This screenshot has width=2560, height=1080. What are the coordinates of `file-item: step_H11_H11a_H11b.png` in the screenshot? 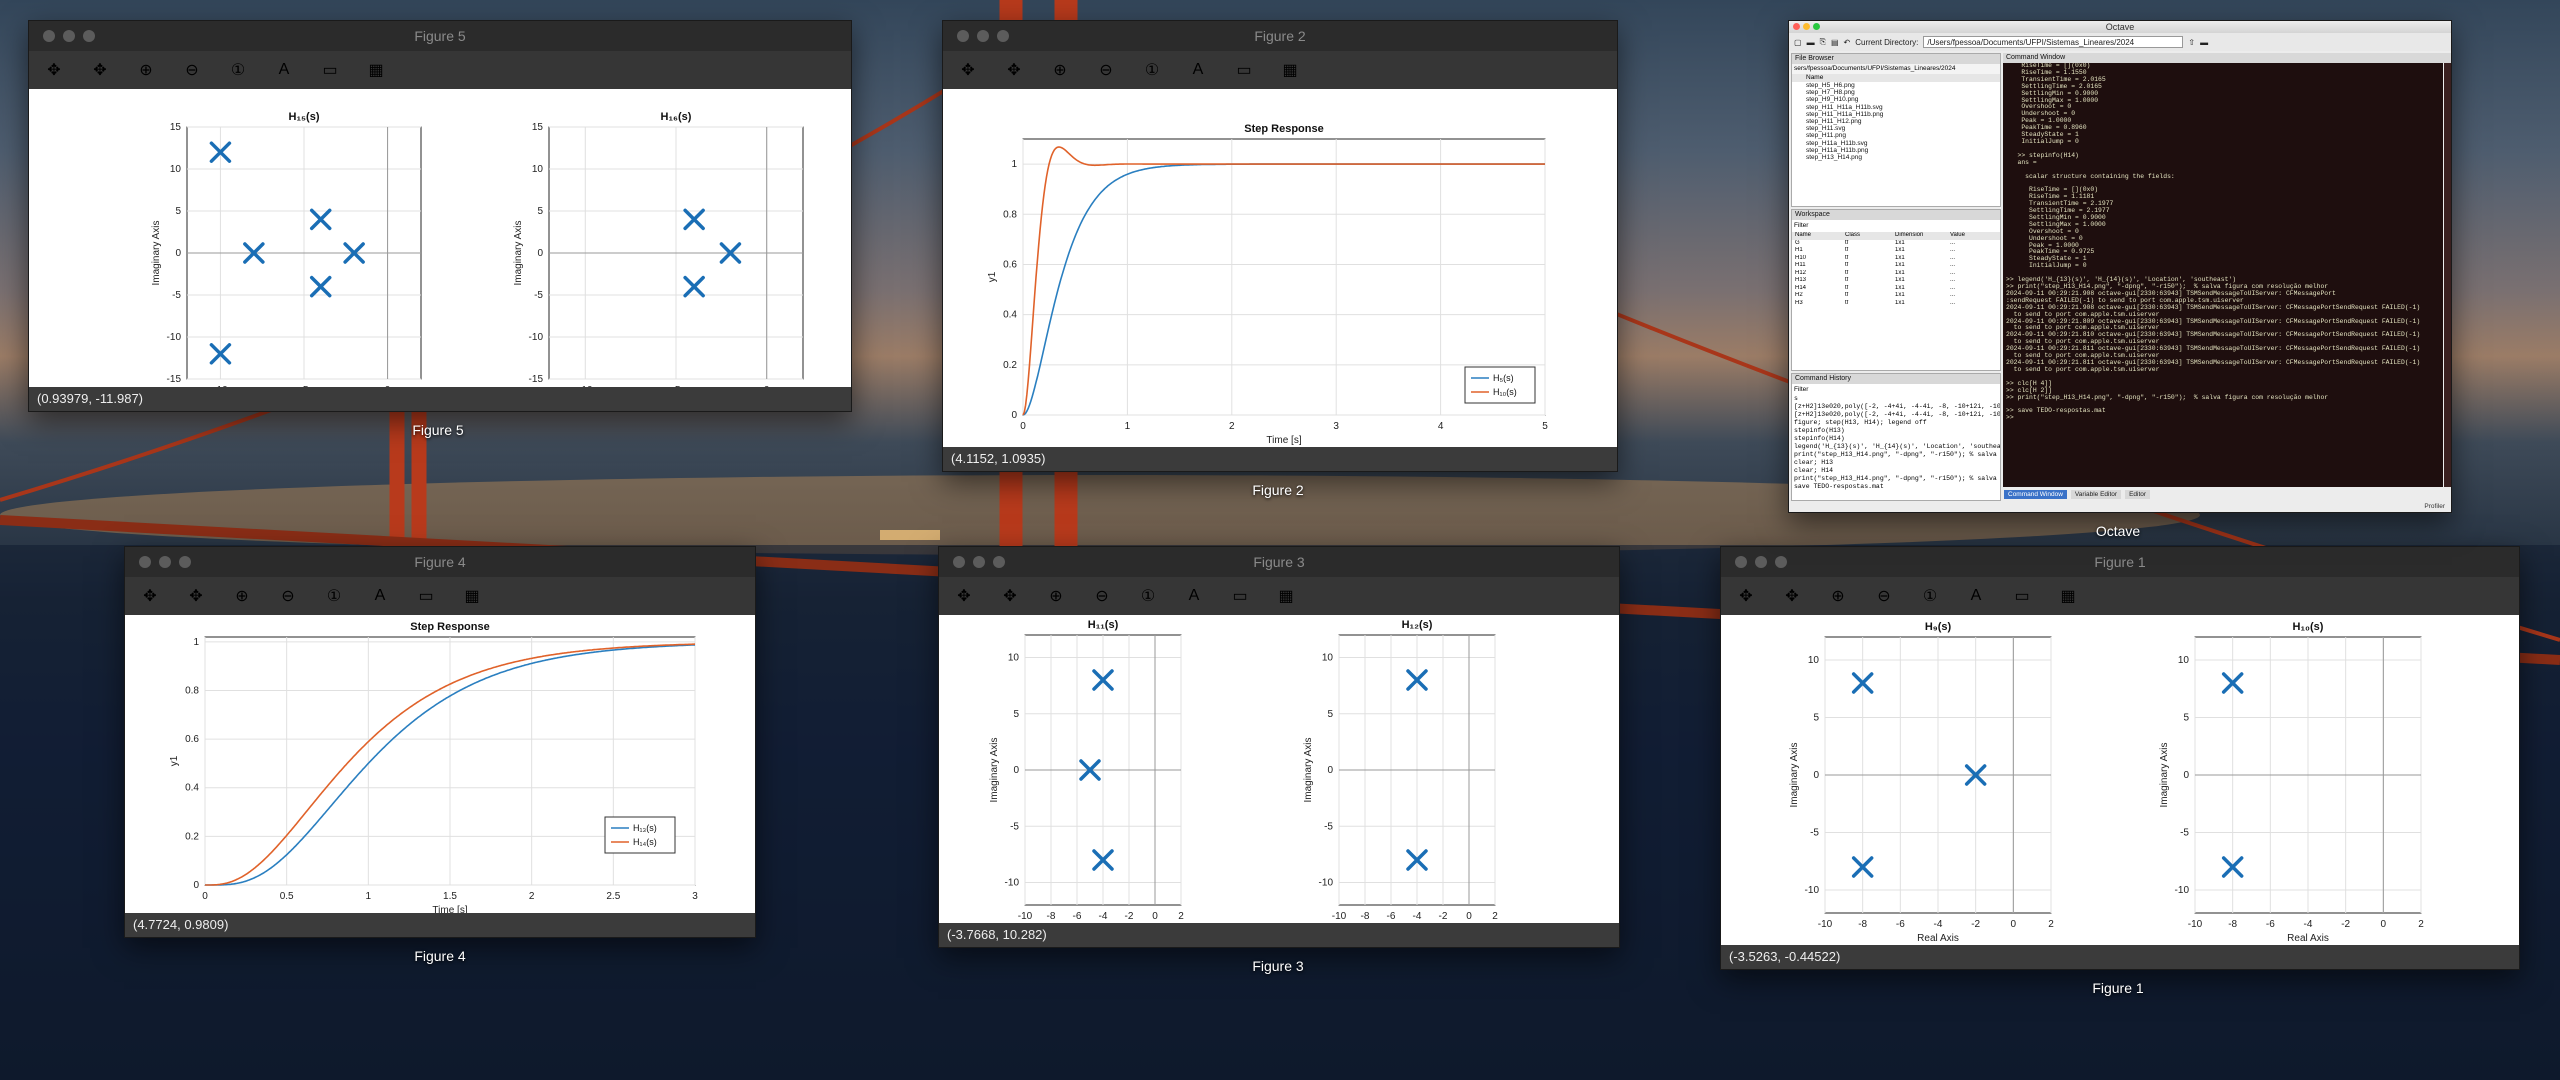 It's located at (1896, 114).